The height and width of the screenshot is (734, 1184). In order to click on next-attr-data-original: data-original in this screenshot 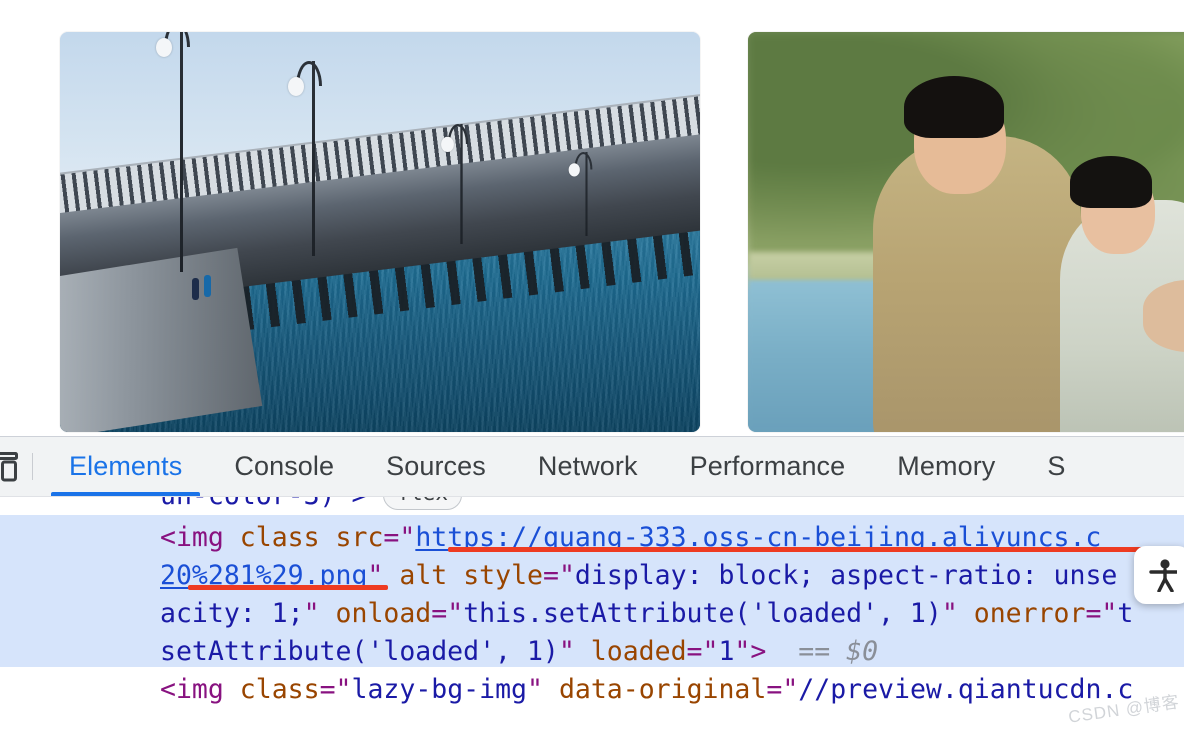, I will do `click(662, 689)`.